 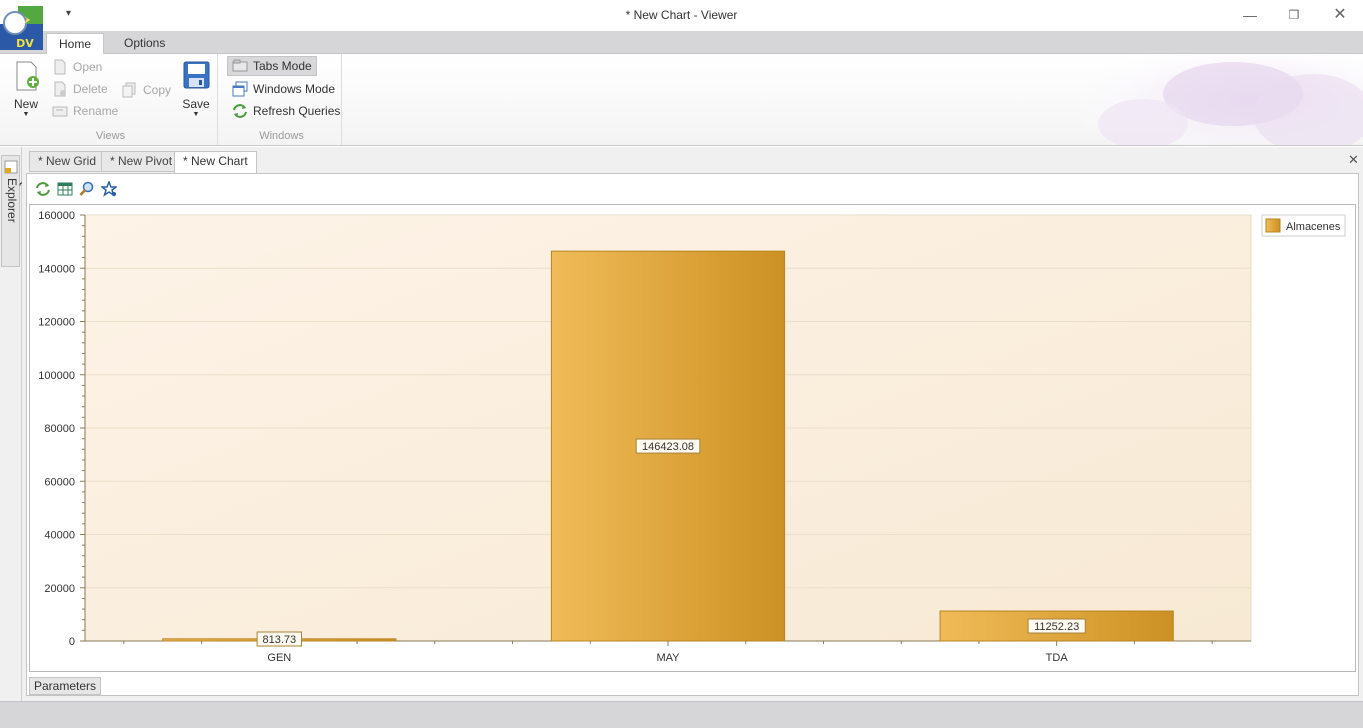 I want to click on windows-mode-button: Windows Mode, so click(x=283, y=89).